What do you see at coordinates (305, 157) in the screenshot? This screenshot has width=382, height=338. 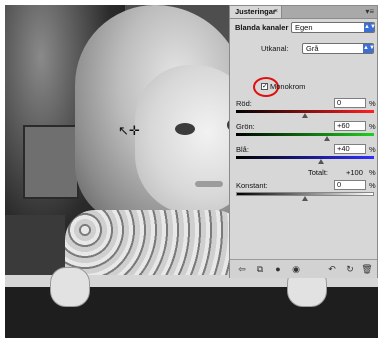 I see `blue-slider-track` at bounding box center [305, 157].